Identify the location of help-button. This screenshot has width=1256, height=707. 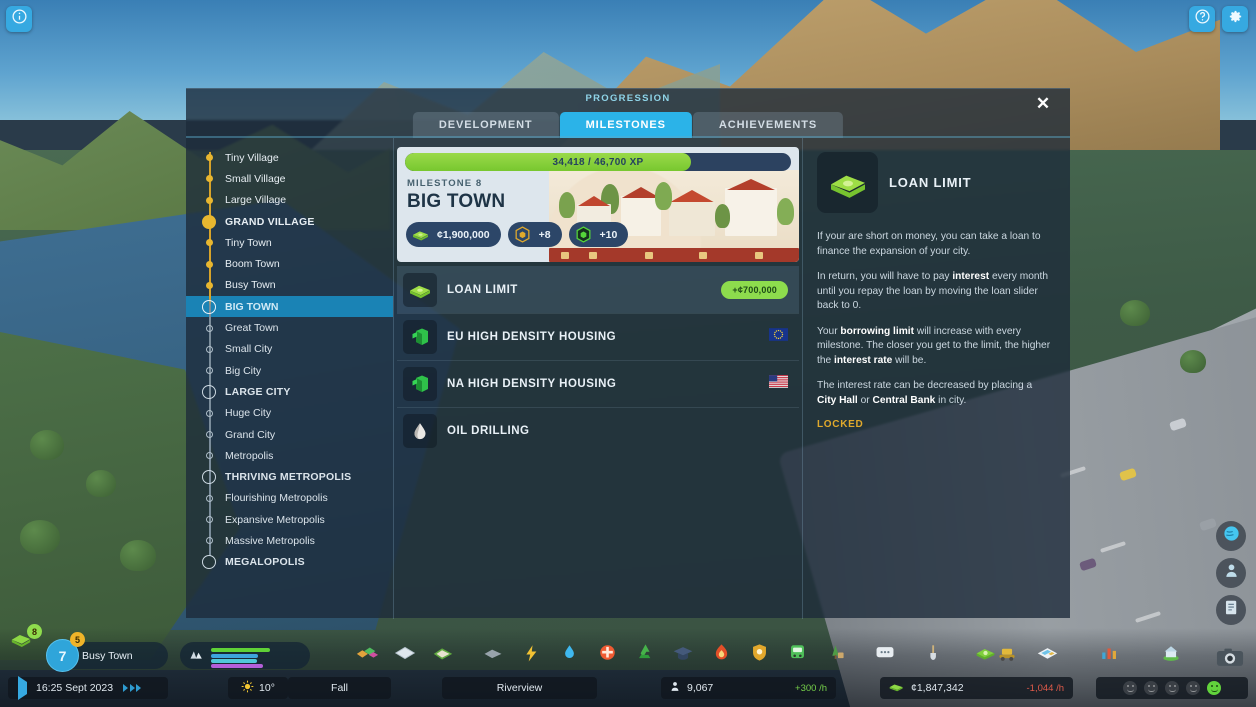
(1202, 19).